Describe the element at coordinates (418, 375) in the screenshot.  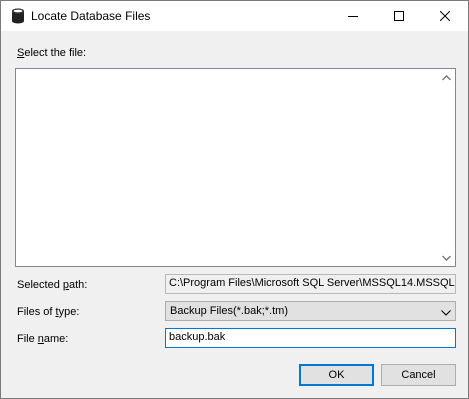
I see `cancel-button: Cancel` at that location.